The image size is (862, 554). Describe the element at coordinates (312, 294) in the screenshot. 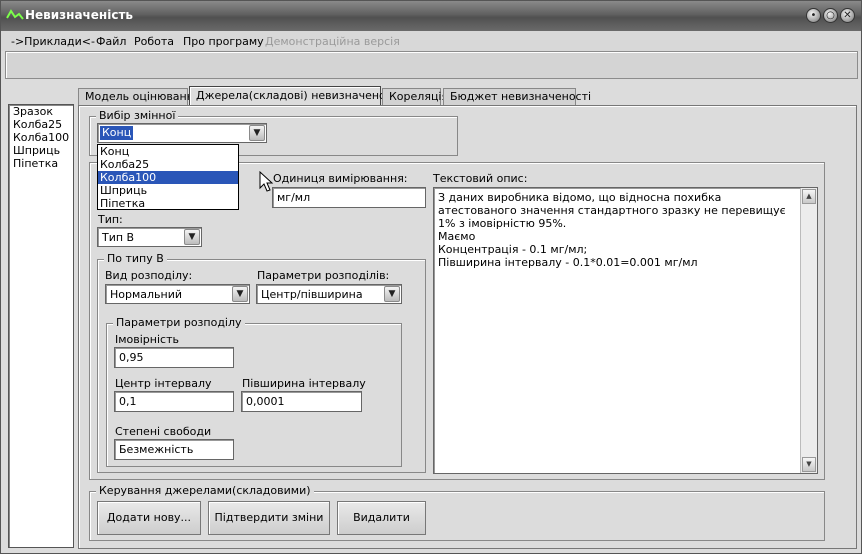

I see `params-select-value: Центр/півширина` at that location.